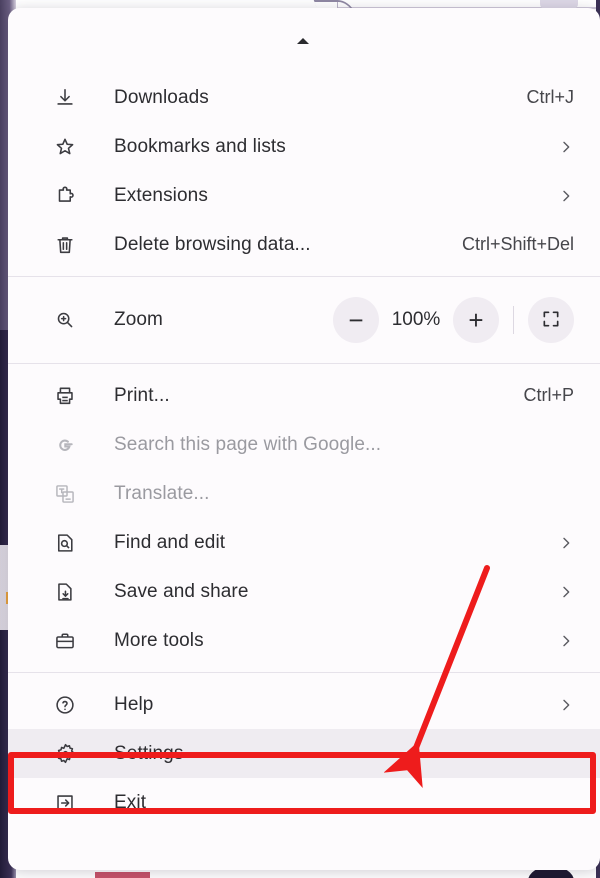  Describe the element at coordinates (181, 591) in the screenshot. I see `menu-item-label: Save and share` at that location.